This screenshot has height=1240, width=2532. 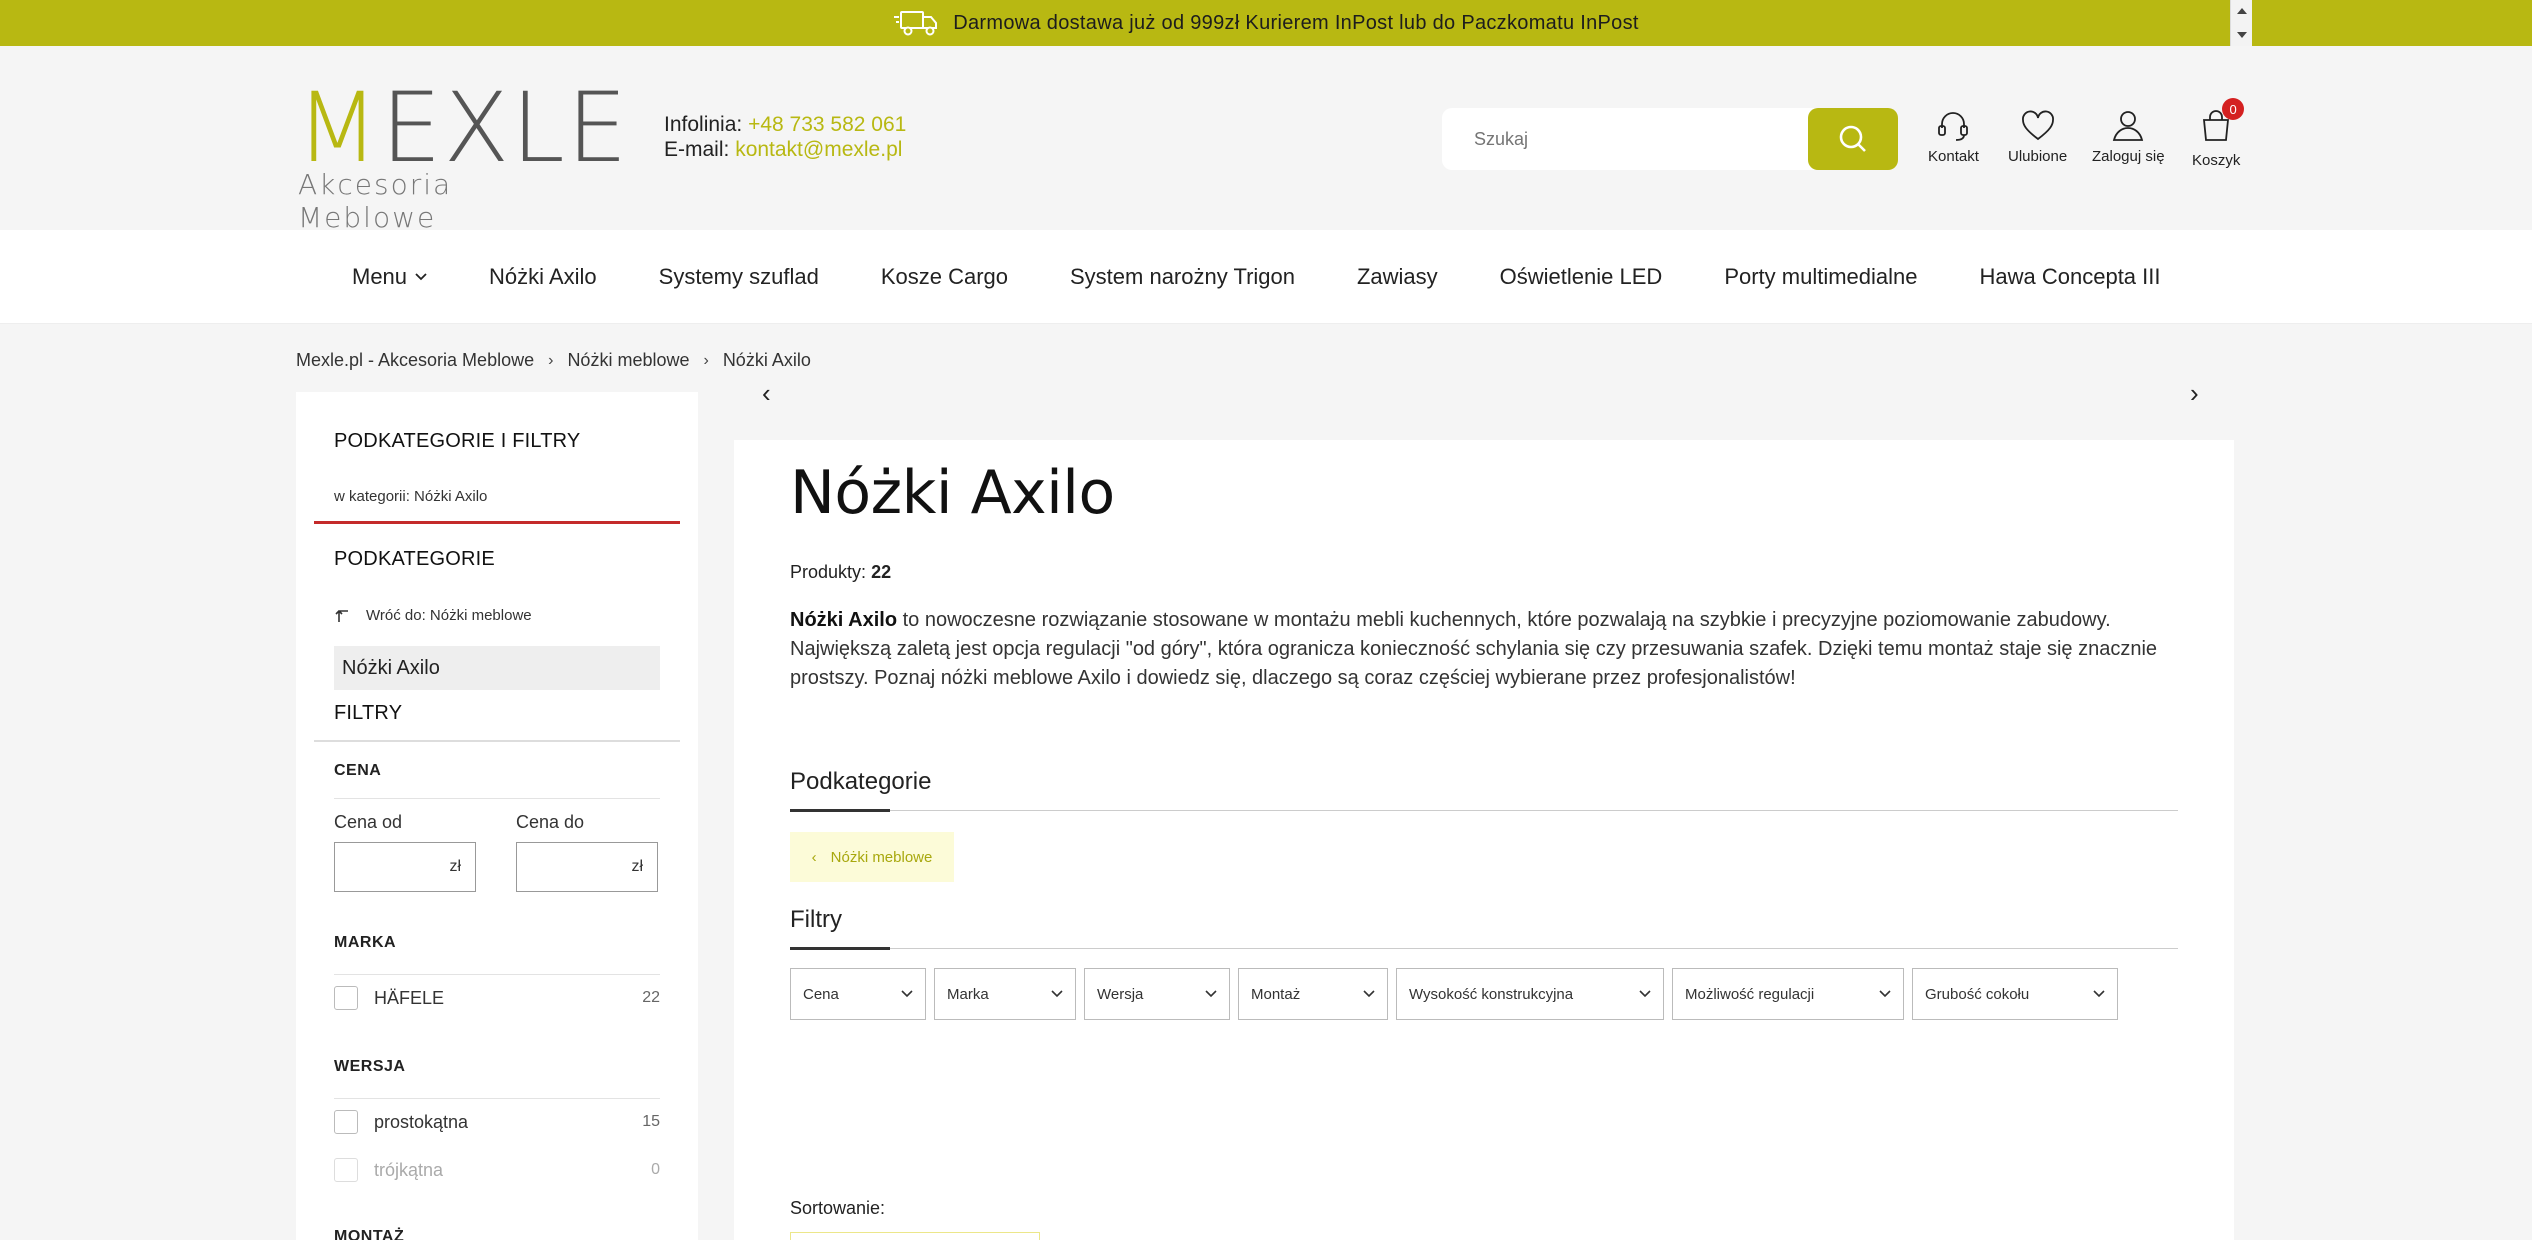 I want to click on cart-count-badge: 0, so click(x=2233, y=109).